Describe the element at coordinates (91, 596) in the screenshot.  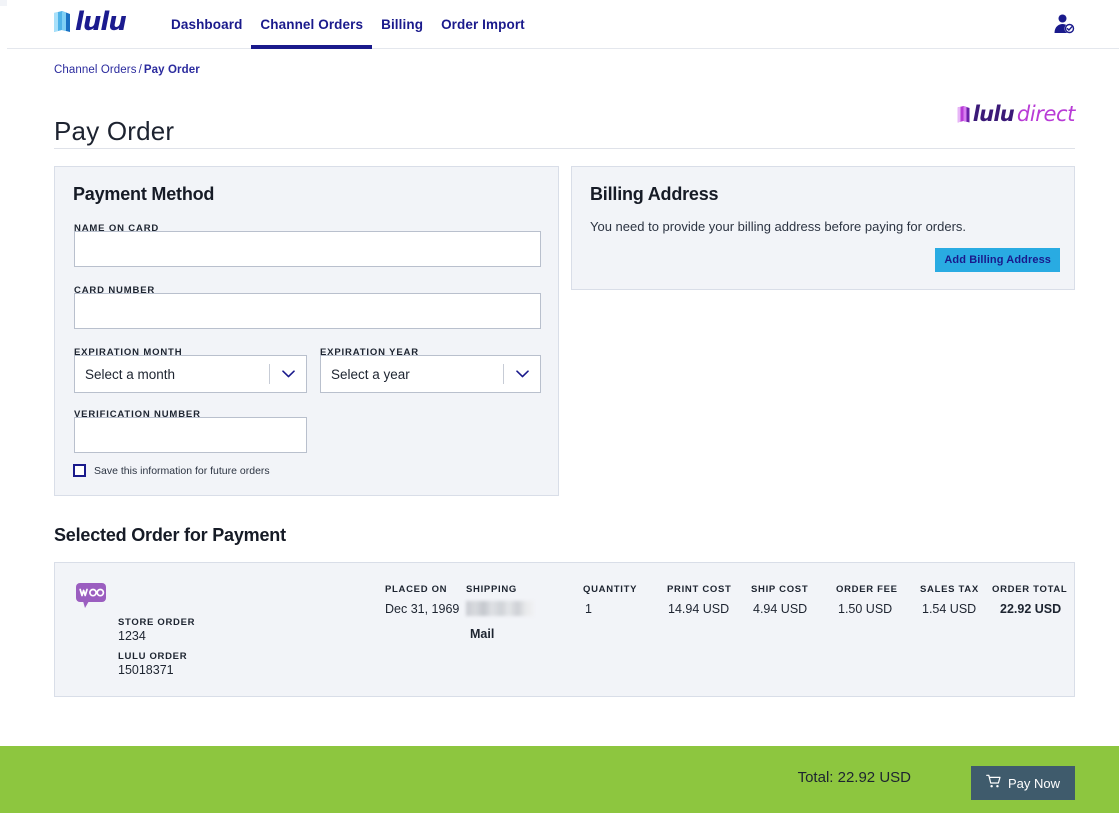
I see `woocommerce-icon` at that location.